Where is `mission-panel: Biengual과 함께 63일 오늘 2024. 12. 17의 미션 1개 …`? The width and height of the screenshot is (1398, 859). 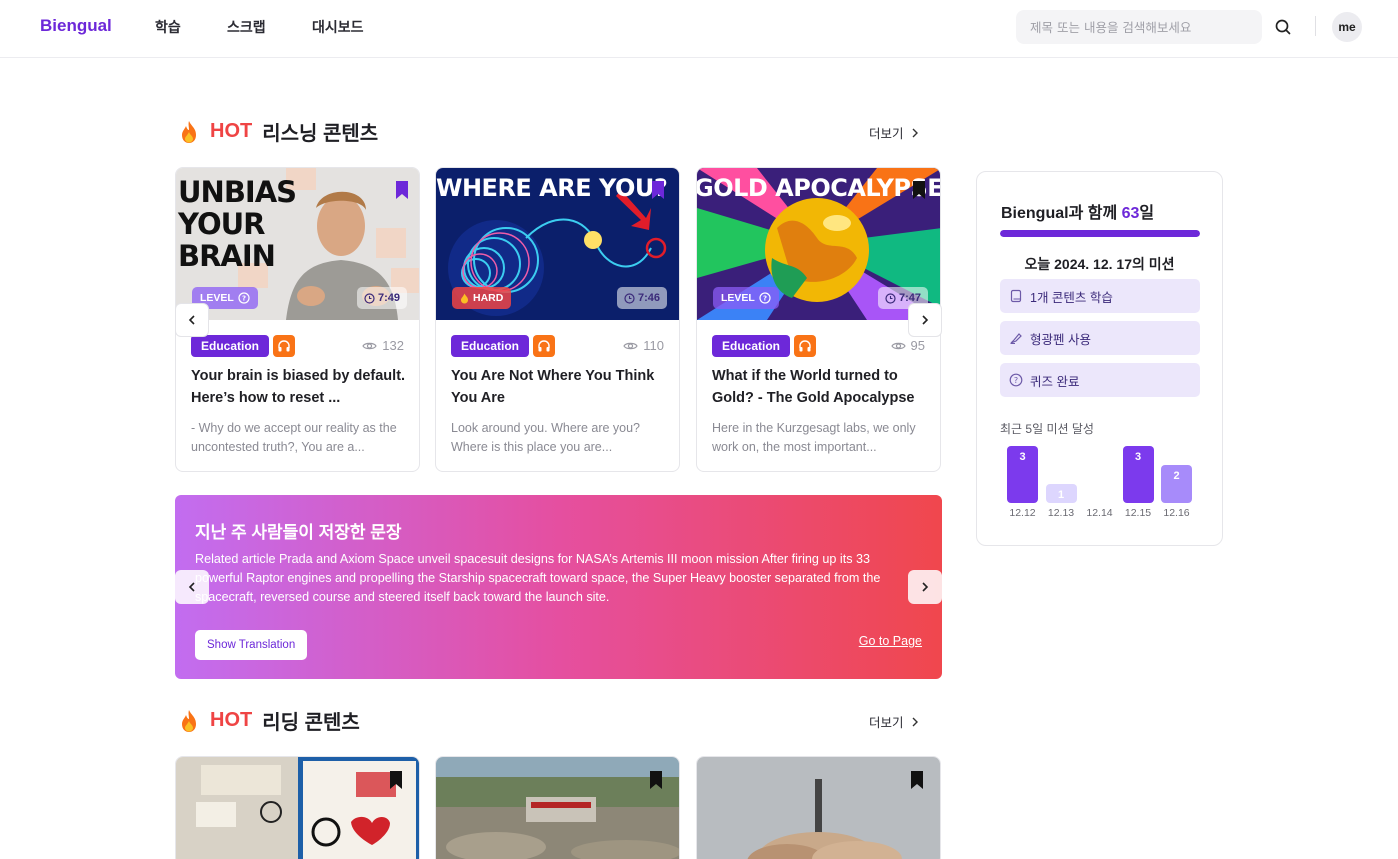 mission-panel: Biengual과 함께 63일 오늘 2024. 12. 17의 미션 1개 … is located at coordinates (1099, 358).